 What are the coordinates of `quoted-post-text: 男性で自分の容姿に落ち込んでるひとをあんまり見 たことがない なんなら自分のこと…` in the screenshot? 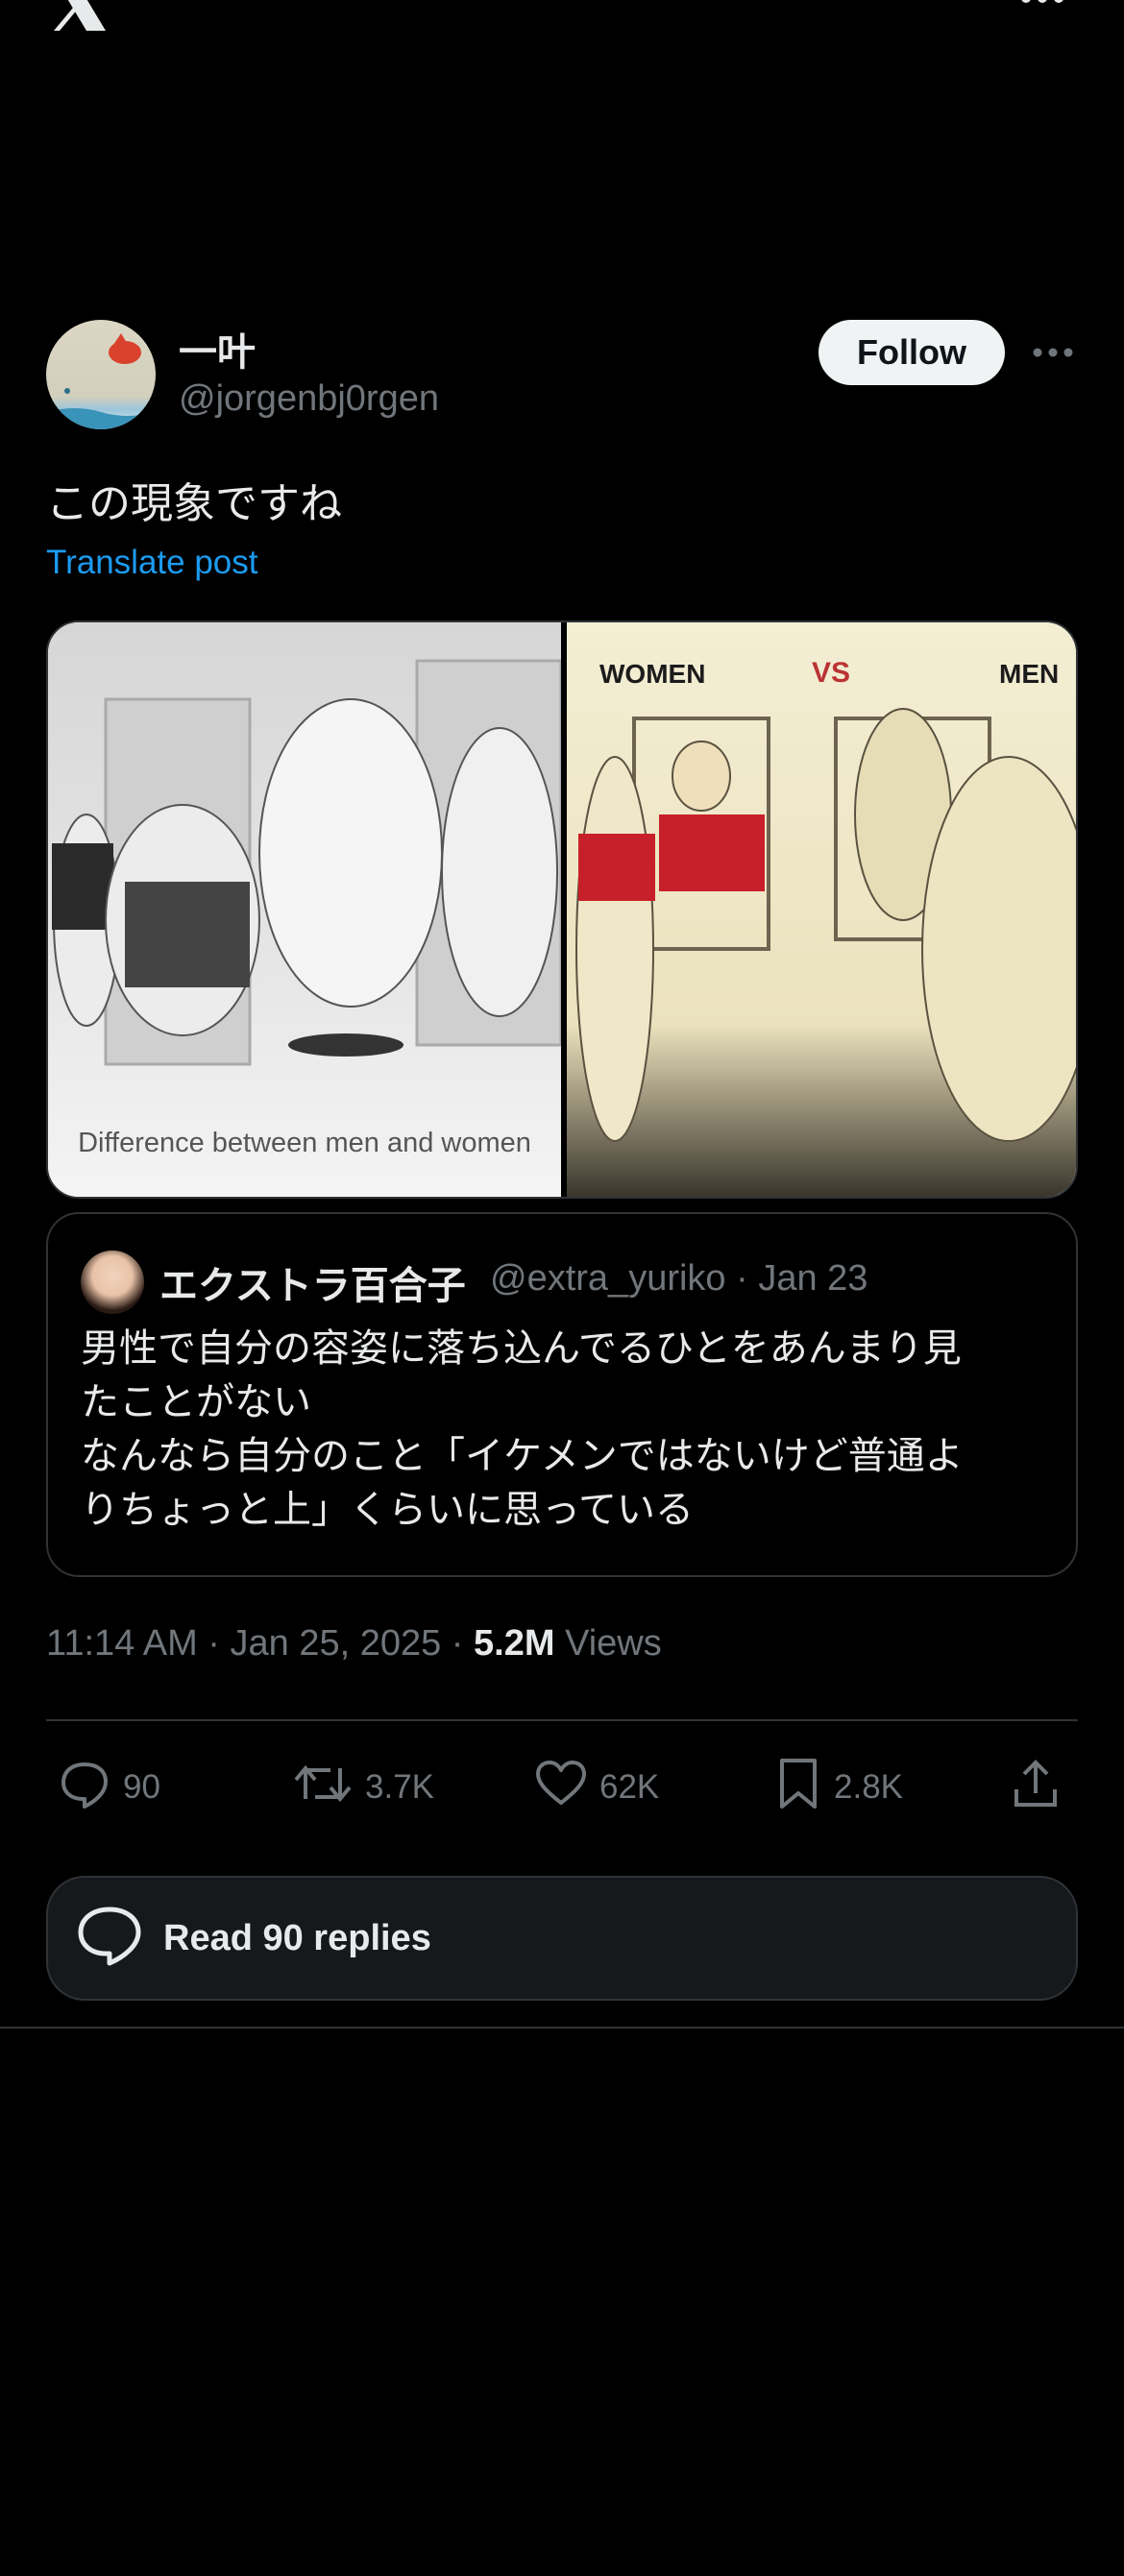 It's located at (522, 1429).